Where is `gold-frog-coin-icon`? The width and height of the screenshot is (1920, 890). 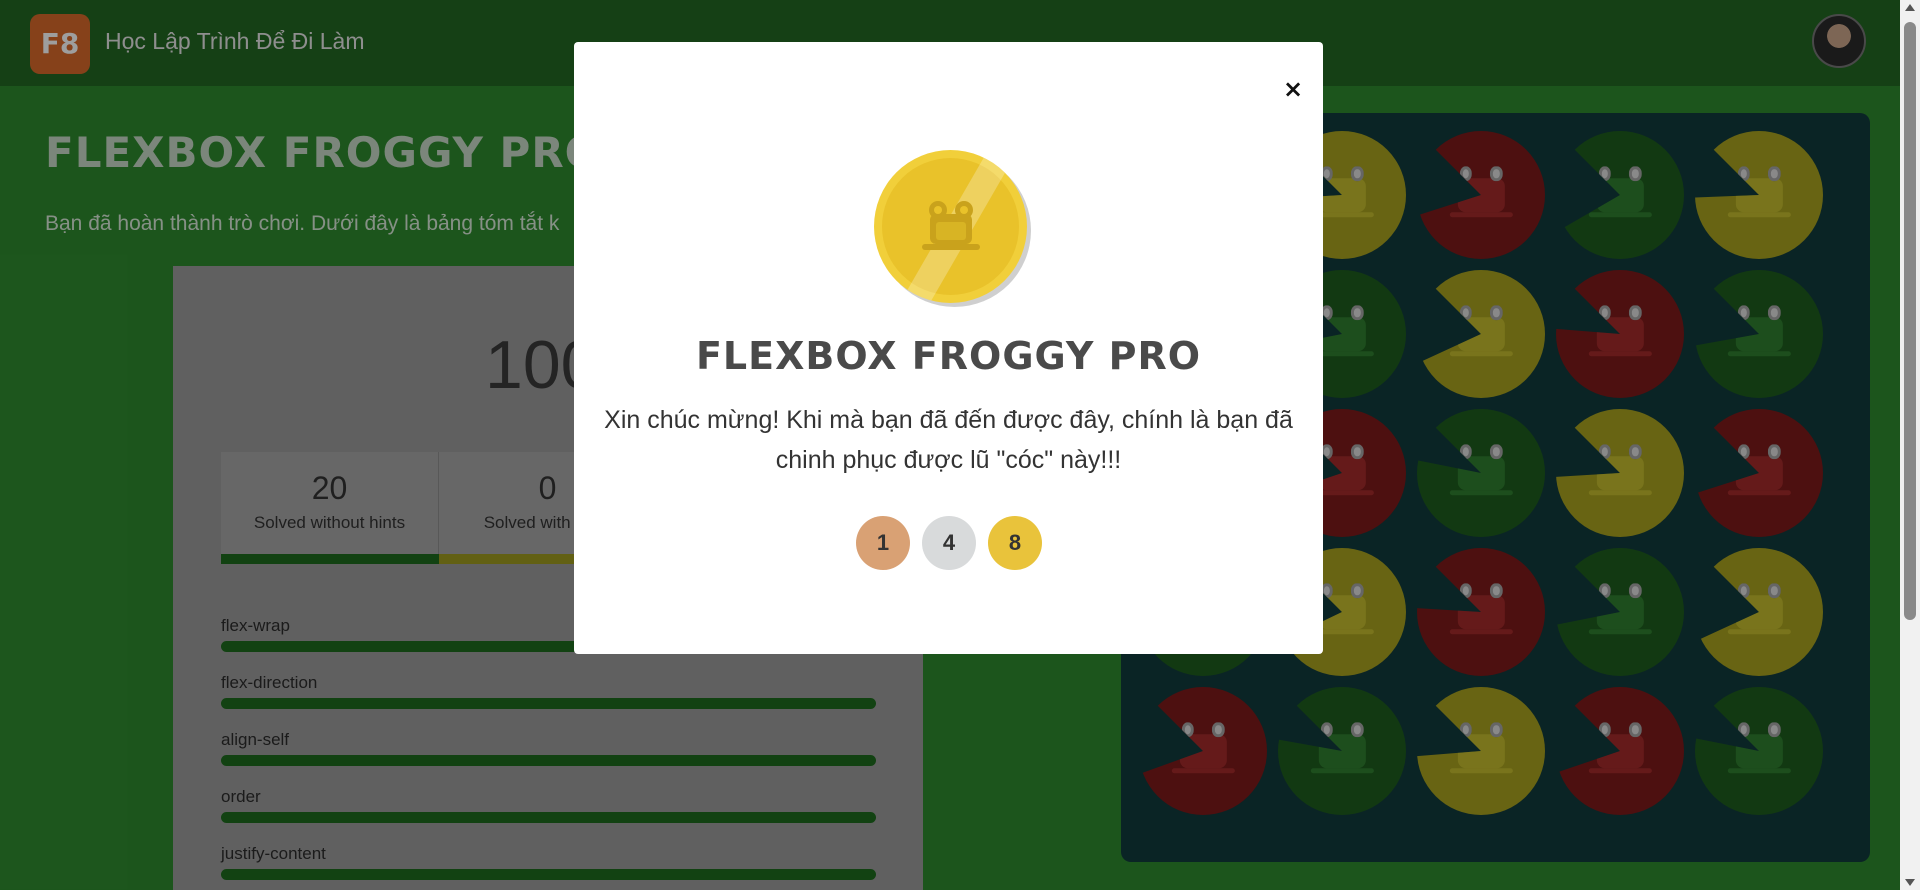
gold-frog-coin-icon is located at coordinates (950, 226).